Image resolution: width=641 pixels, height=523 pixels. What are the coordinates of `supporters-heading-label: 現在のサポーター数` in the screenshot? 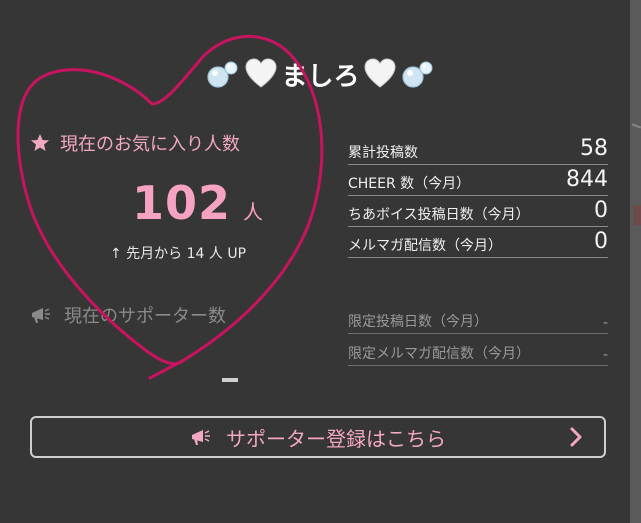 It's located at (145, 316).